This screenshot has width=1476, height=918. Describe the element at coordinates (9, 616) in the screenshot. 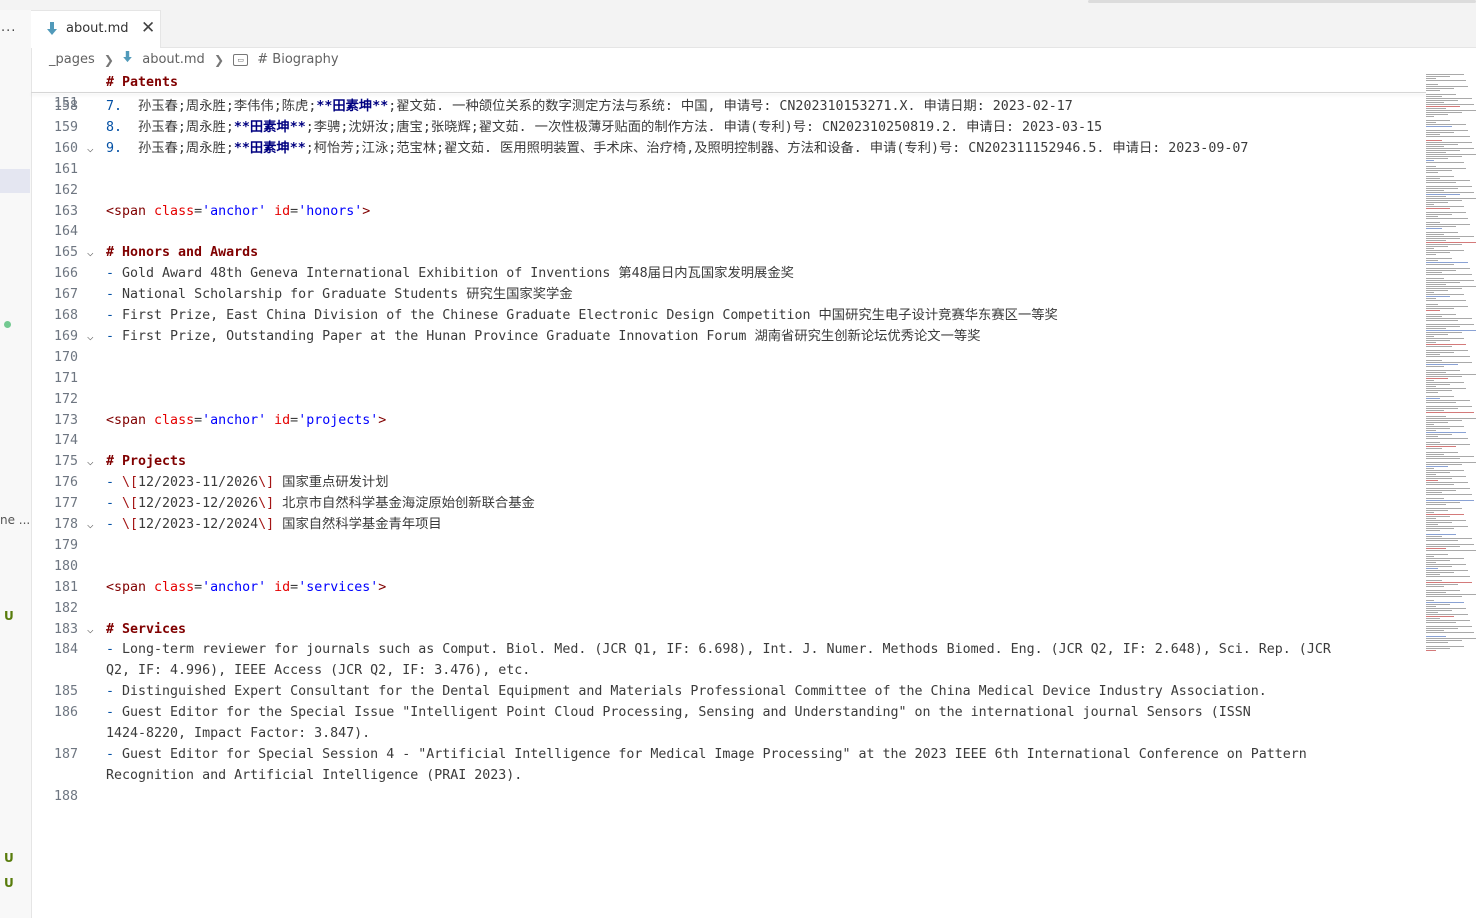

I see `untracked-badge: U` at that location.